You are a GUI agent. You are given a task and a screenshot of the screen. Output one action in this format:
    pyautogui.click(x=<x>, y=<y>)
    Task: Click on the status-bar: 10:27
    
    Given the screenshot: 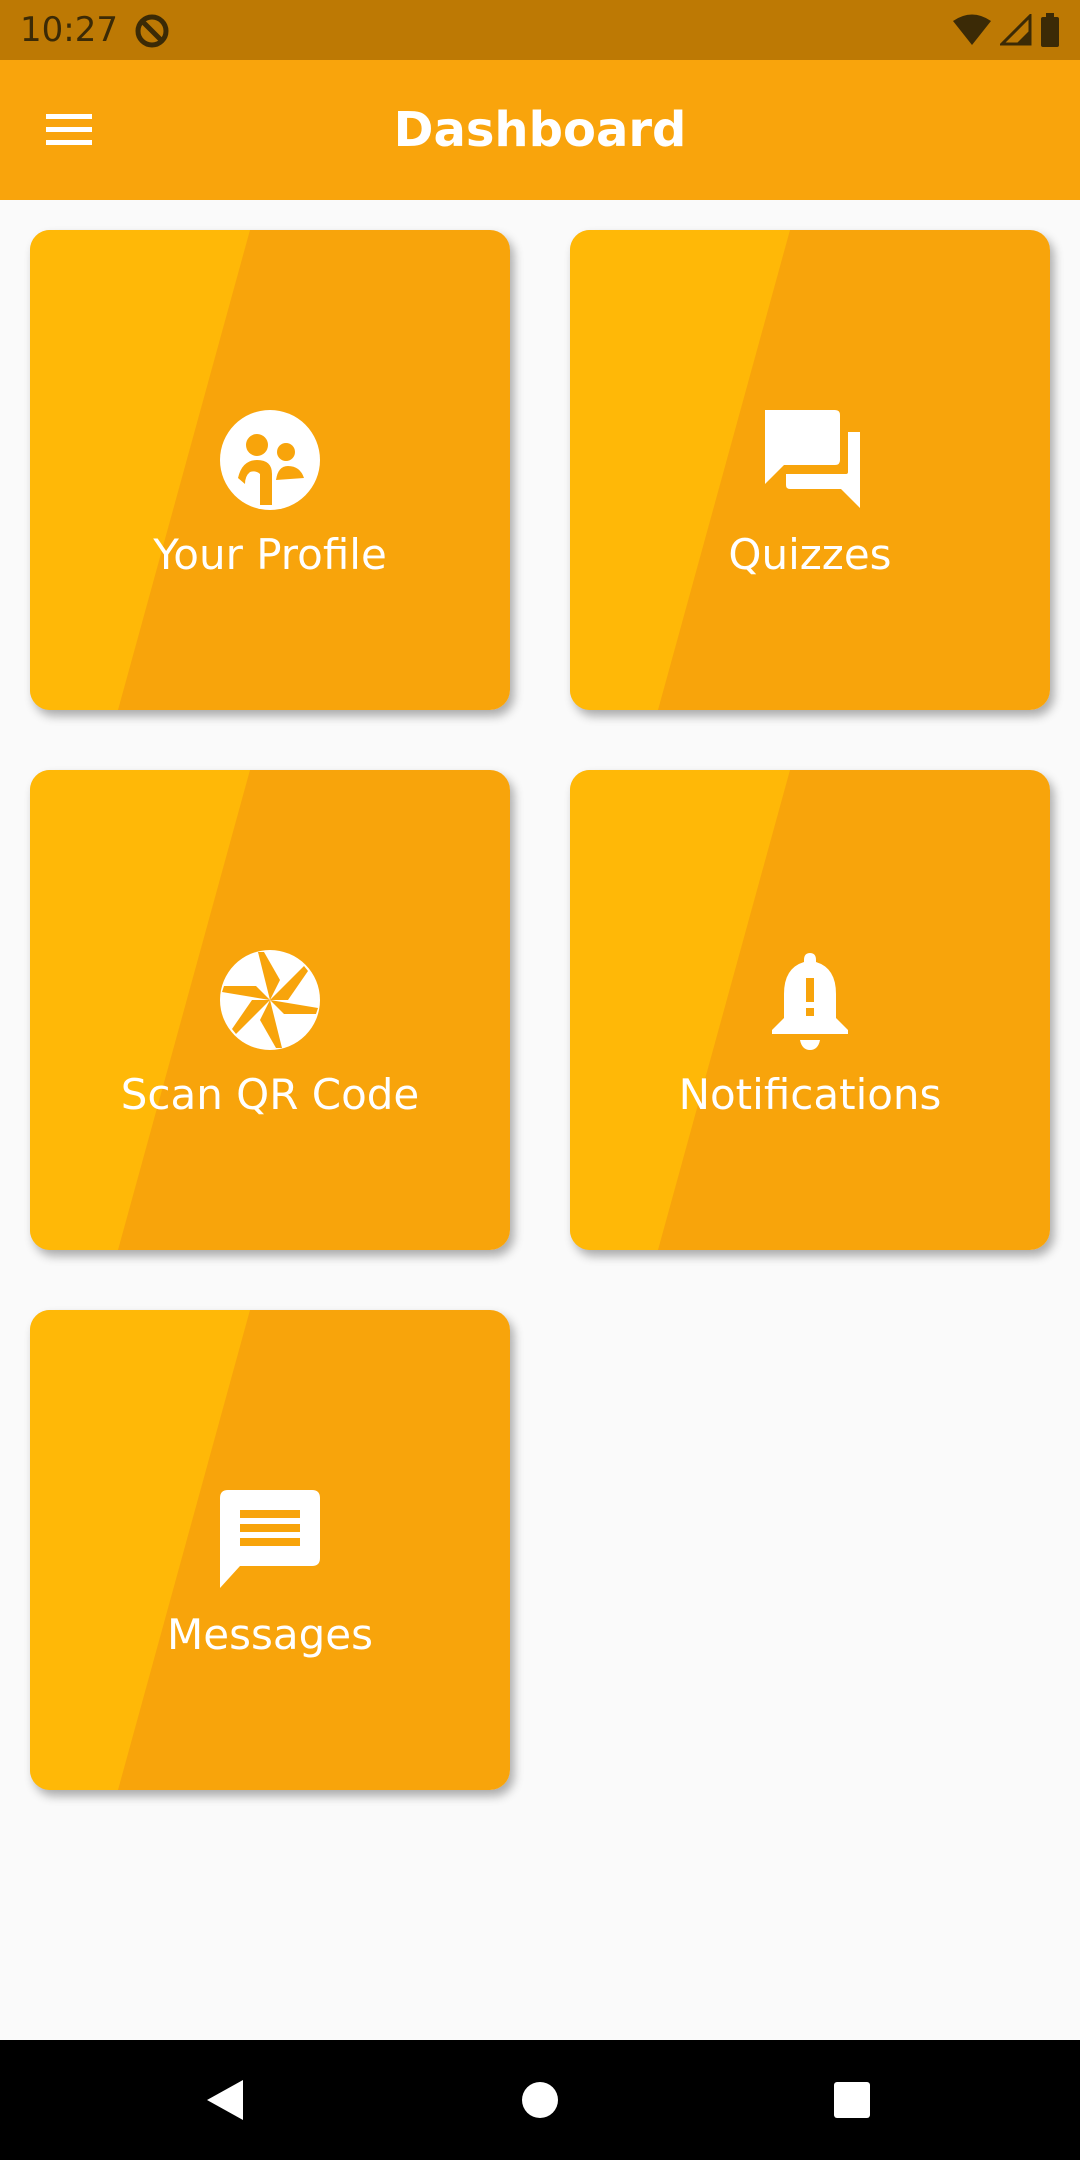 What is the action you would take?
    pyautogui.click(x=540, y=30)
    